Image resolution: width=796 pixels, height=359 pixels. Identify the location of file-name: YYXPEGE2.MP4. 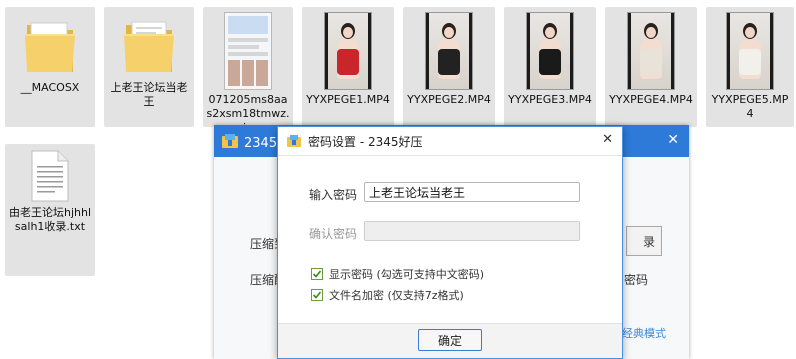
(449, 99).